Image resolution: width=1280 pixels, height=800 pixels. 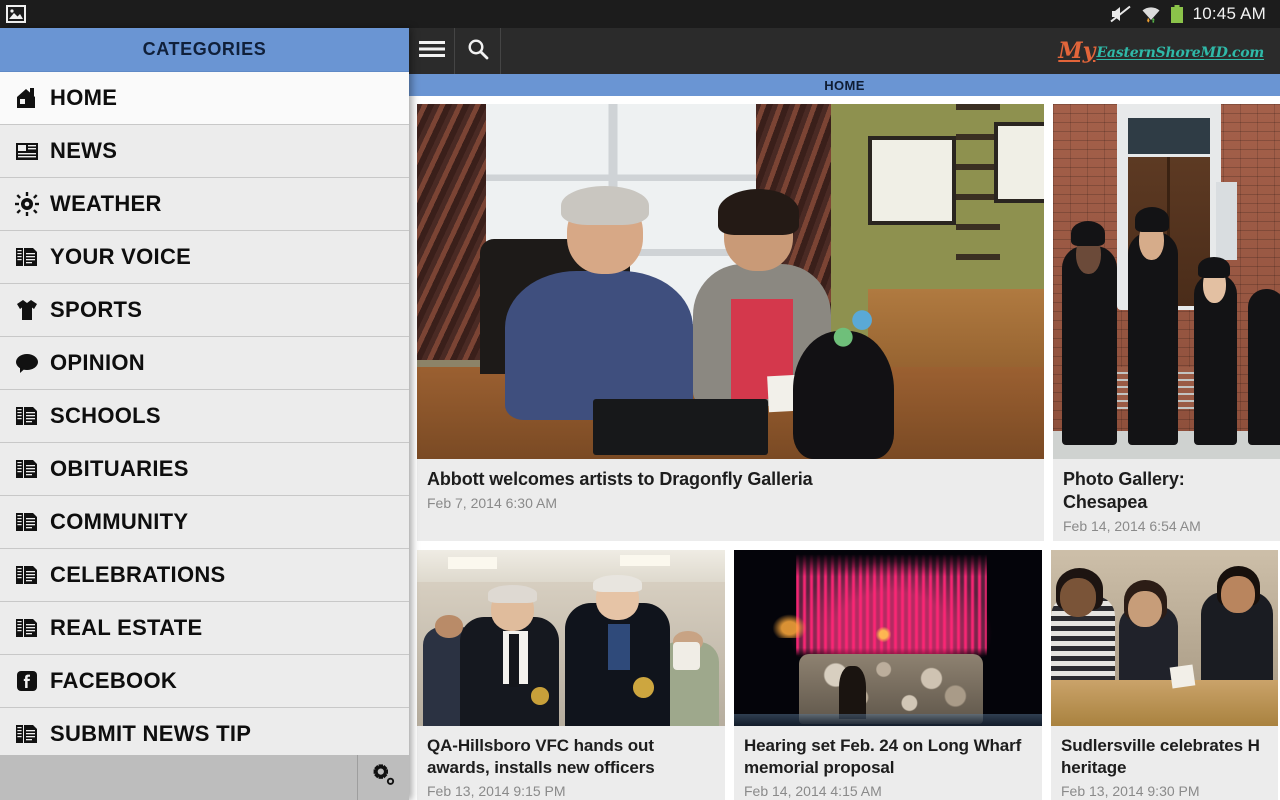 What do you see at coordinates (84, 97) in the screenshot?
I see `sidebar-item-label: HOME` at bounding box center [84, 97].